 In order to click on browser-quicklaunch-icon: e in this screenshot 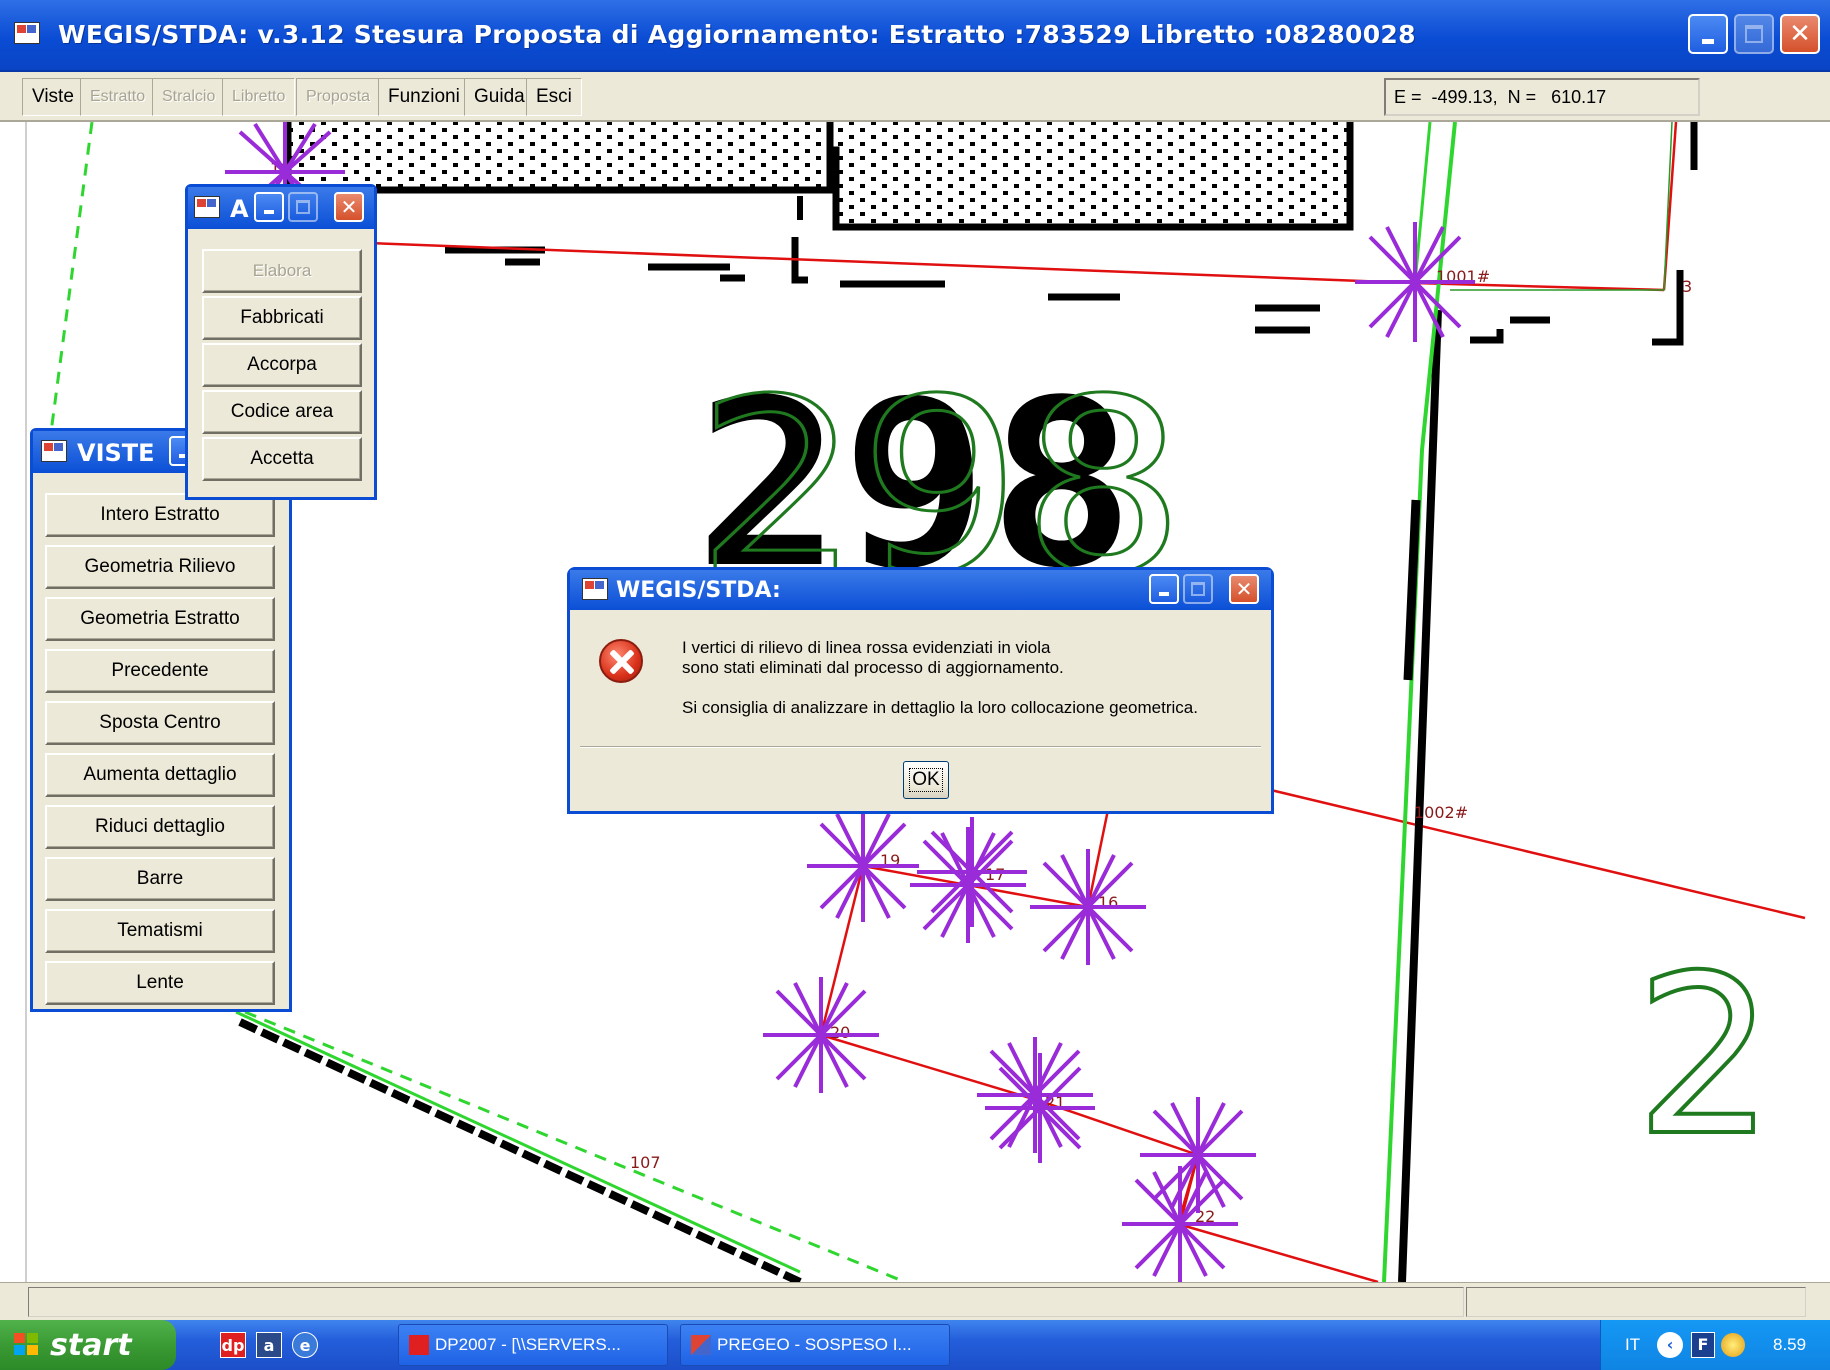, I will do `click(305, 1345)`.